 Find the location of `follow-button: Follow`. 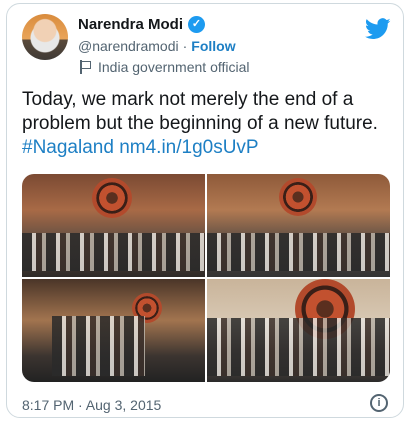

follow-button: Follow is located at coordinates (213, 46).